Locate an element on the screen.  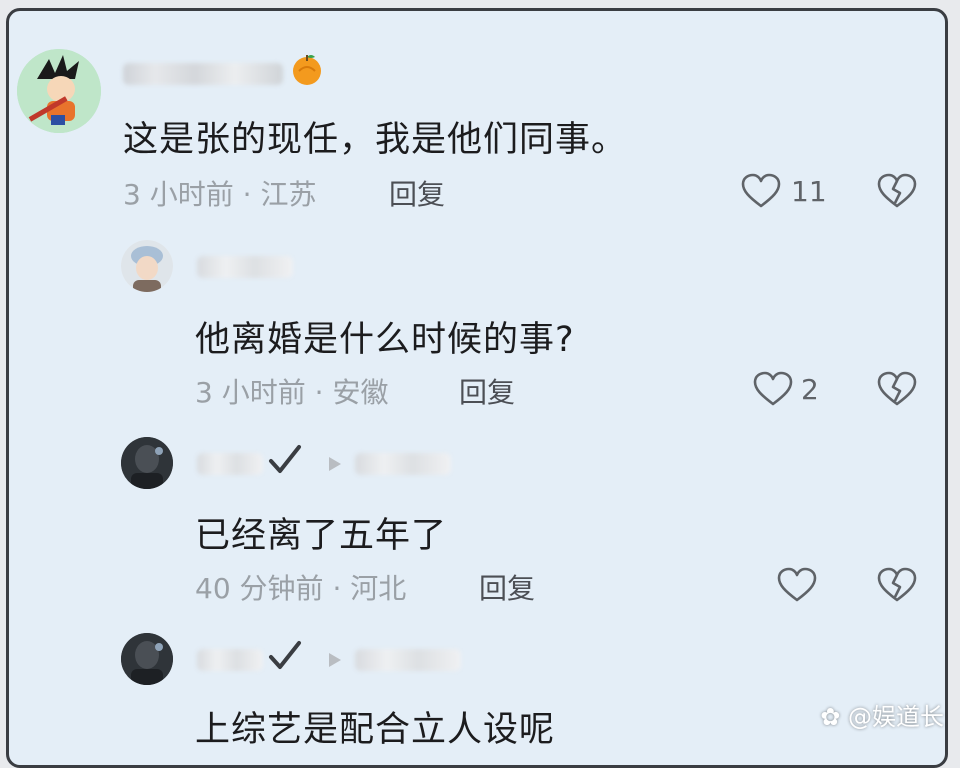
comment-location: 河北 is located at coordinates (378, 588).